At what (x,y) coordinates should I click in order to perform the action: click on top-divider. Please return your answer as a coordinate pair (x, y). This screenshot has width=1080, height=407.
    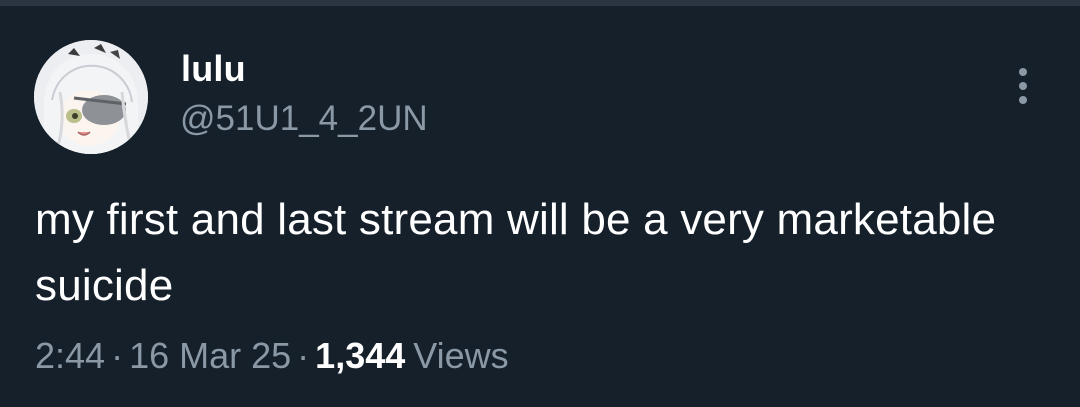
    Looking at the image, I should click on (540, 3).